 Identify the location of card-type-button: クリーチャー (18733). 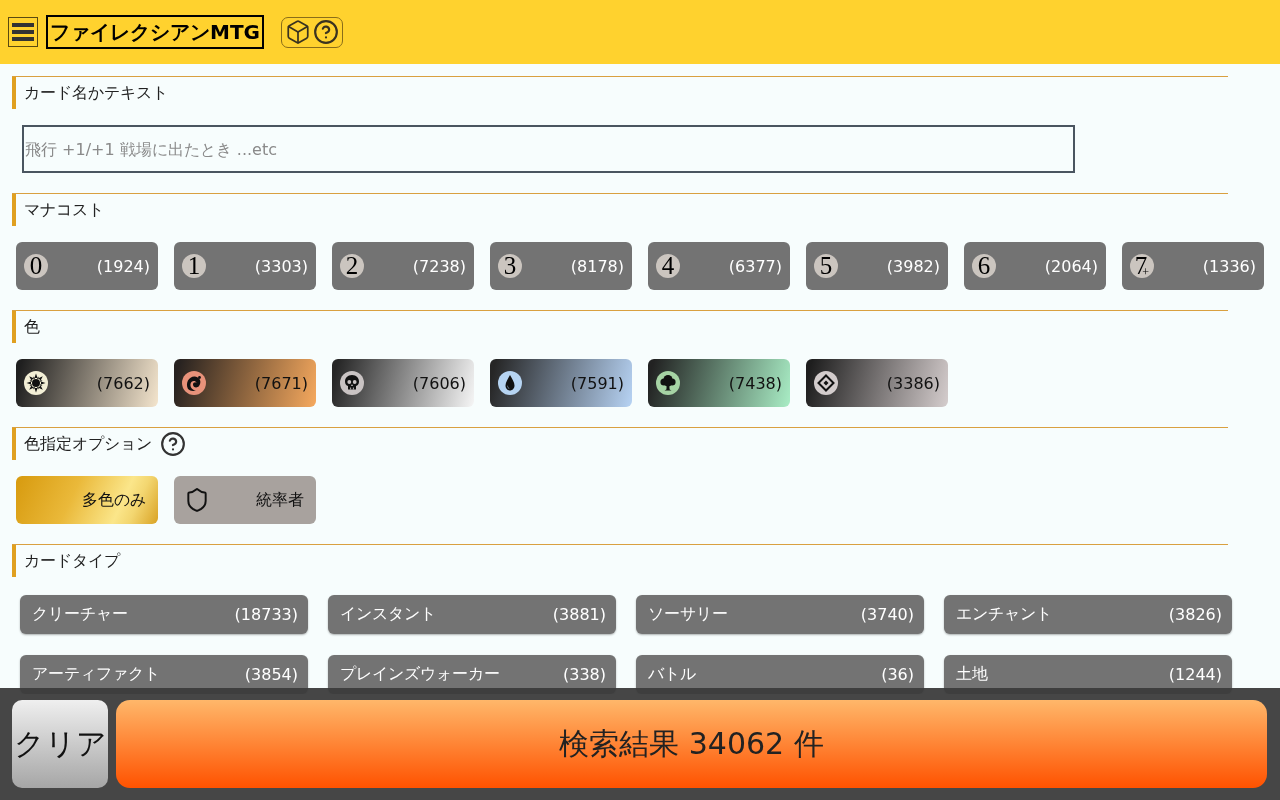
(164, 614).